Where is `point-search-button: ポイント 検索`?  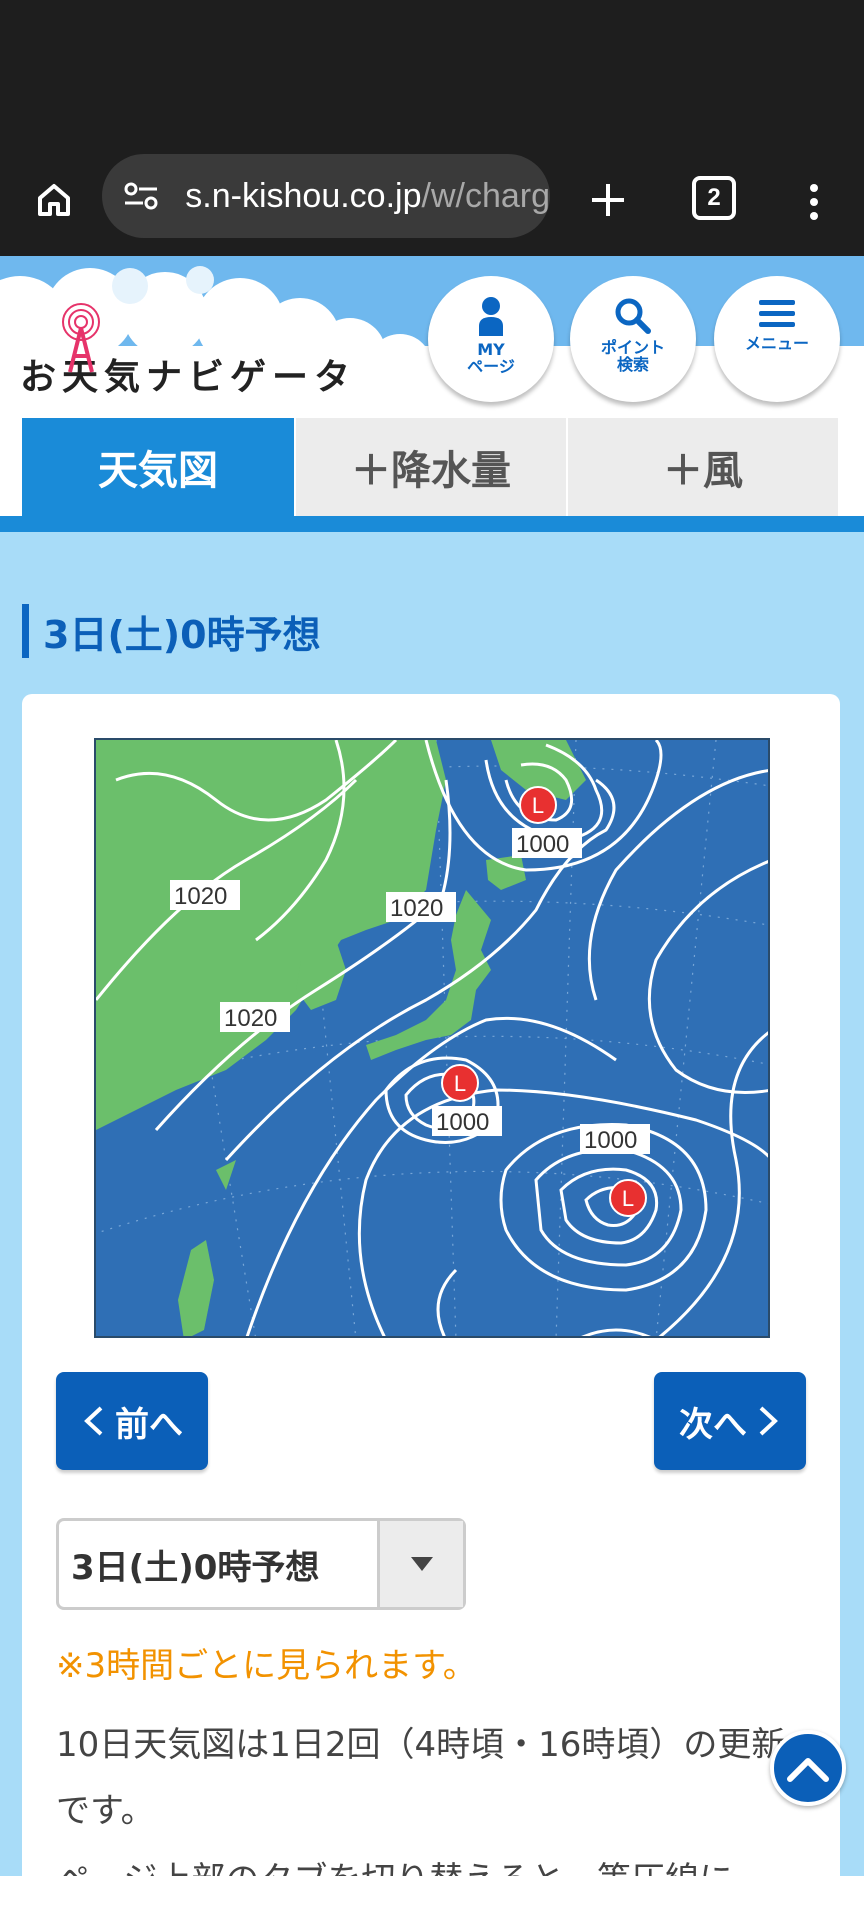
point-search-button: ポイント 検索 is located at coordinates (633, 339).